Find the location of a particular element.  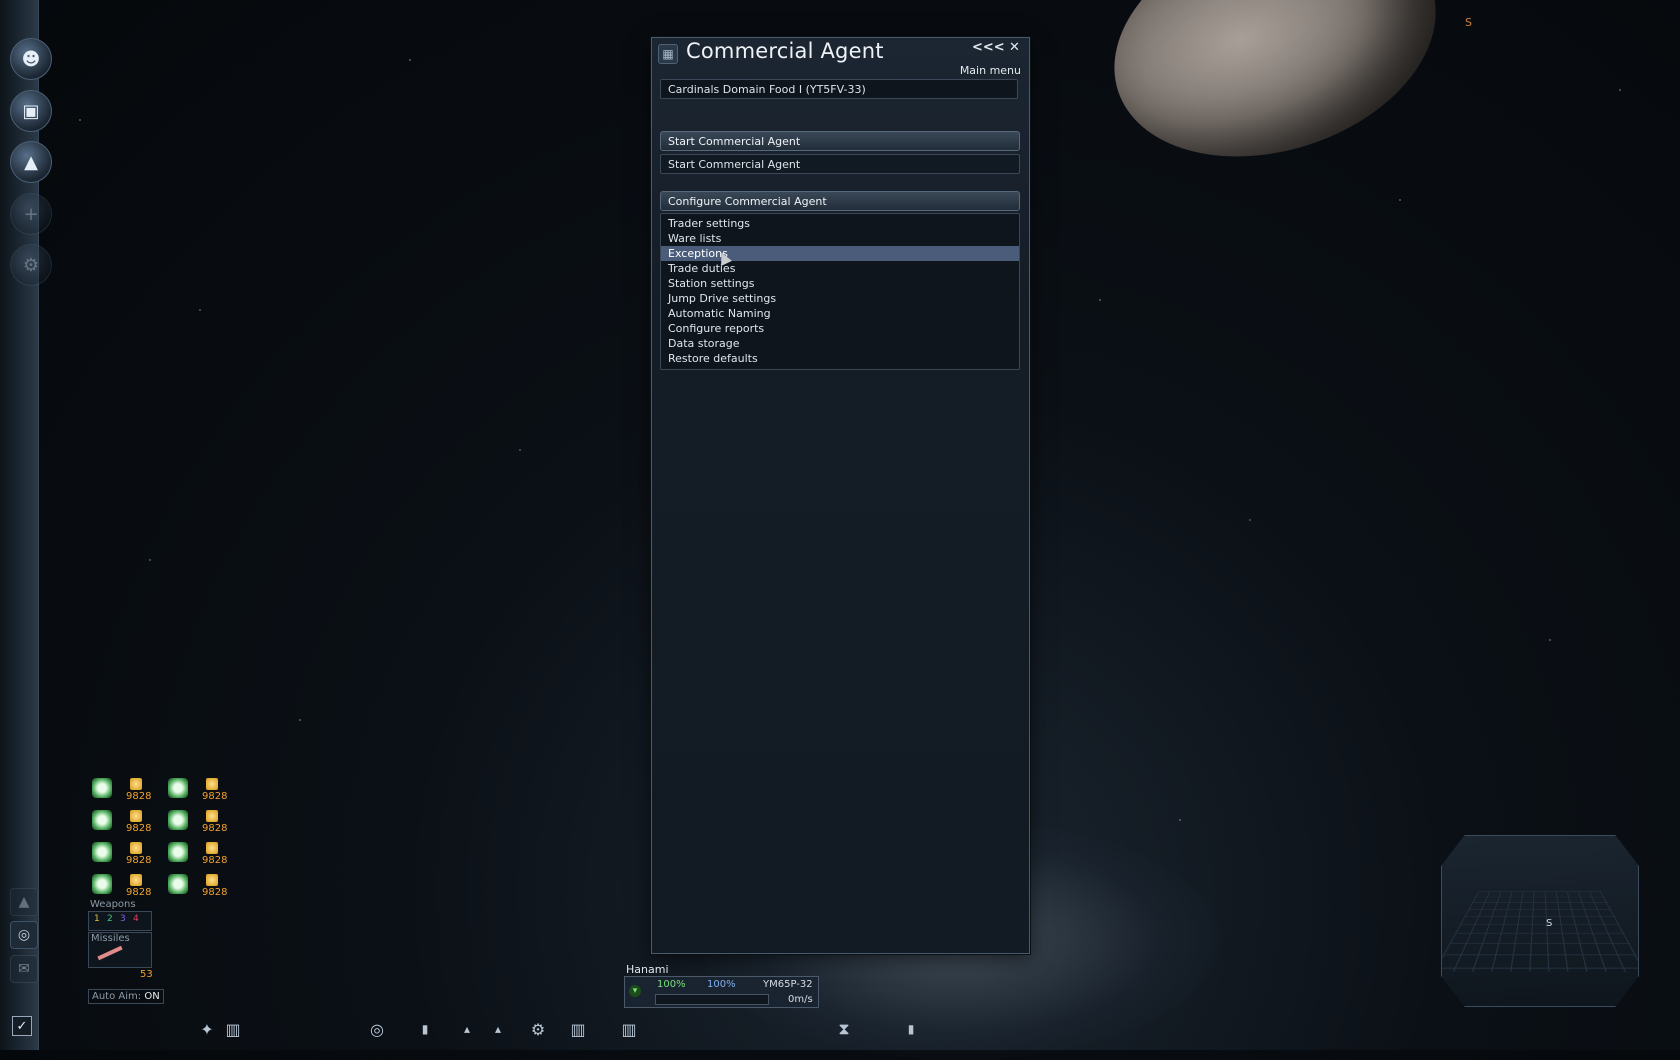

weapon-slot-2: 2 is located at coordinates (110, 919).